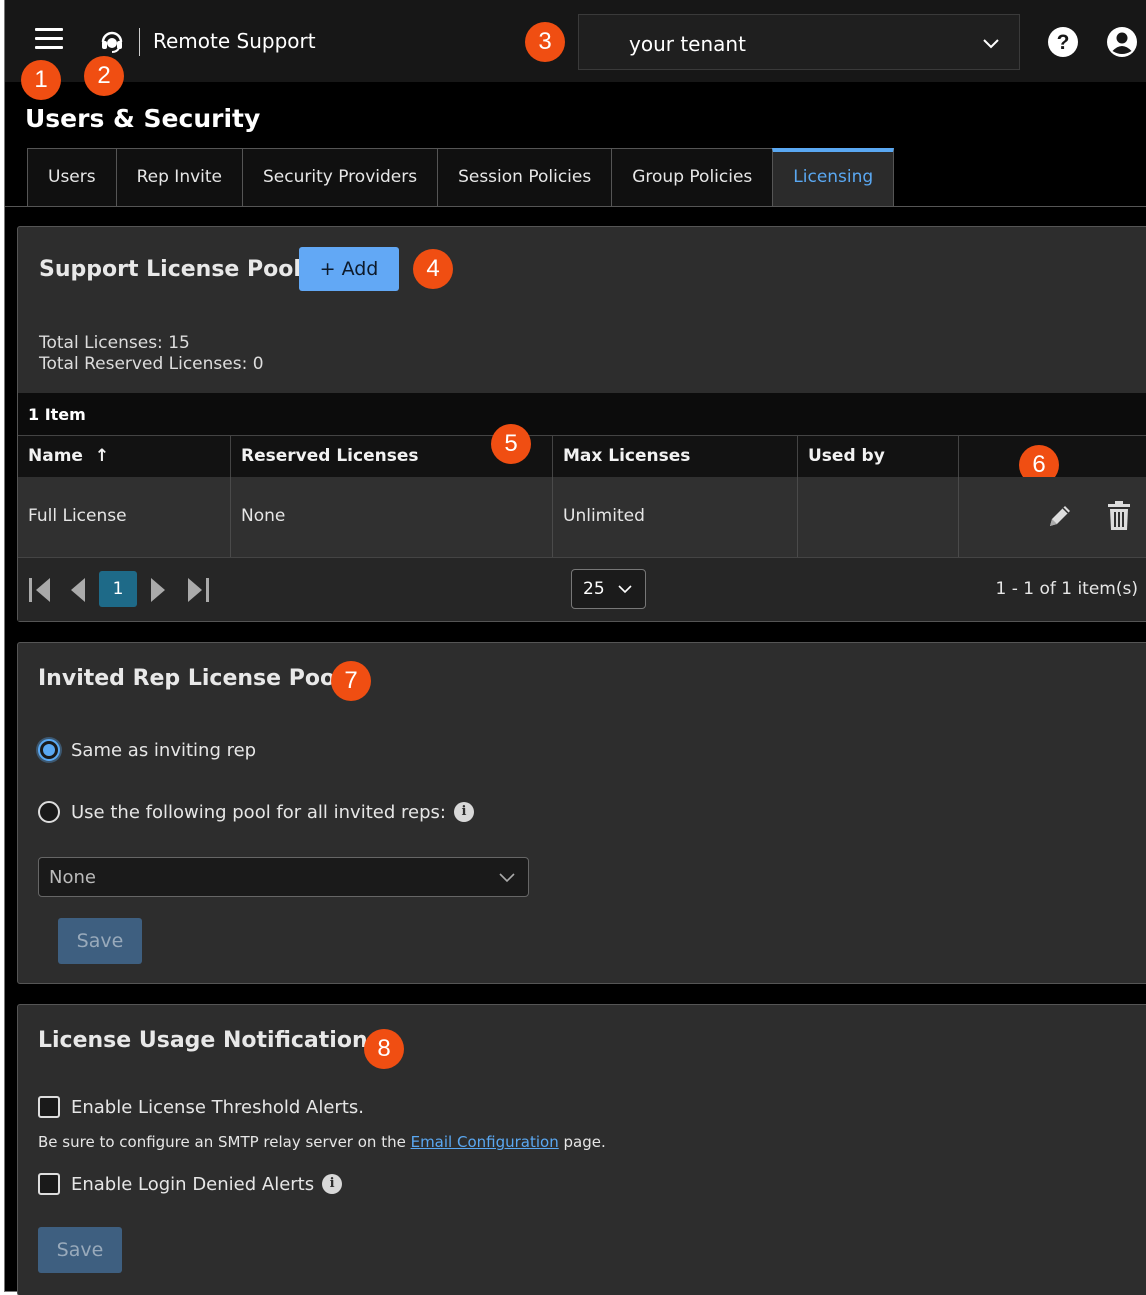  Describe the element at coordinates (575, 41) in the screenshot. I see `top-bar: Remote Support your tenant ?` at that location.